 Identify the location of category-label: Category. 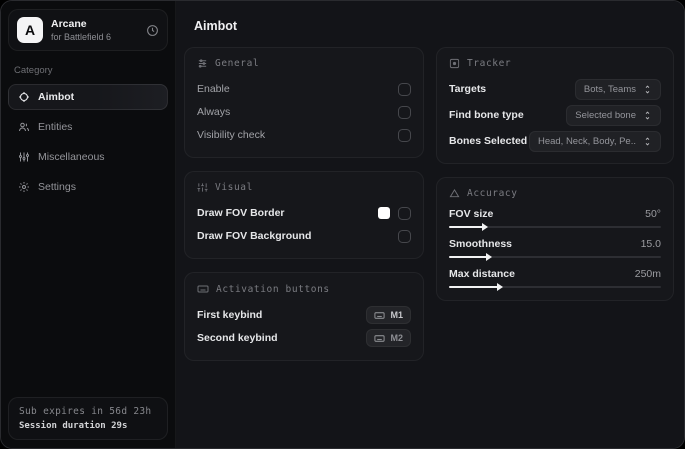
(33, 70).